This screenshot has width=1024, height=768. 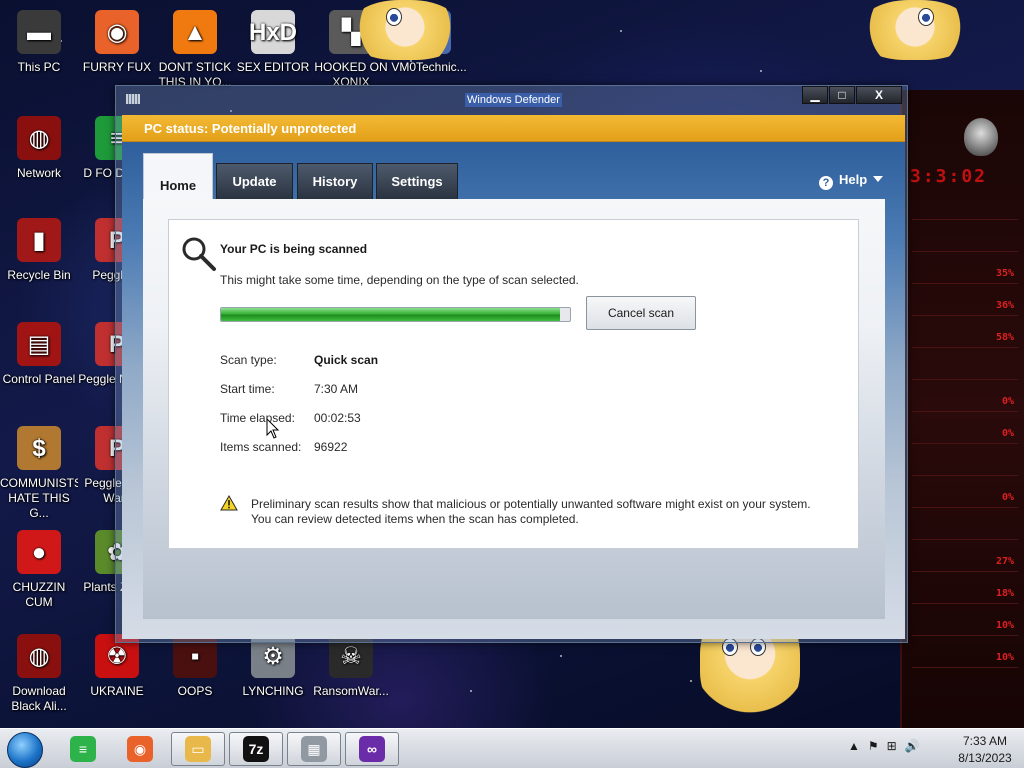 I want to click on gadget-meter-row: 36%, so click(x=965, y=306).